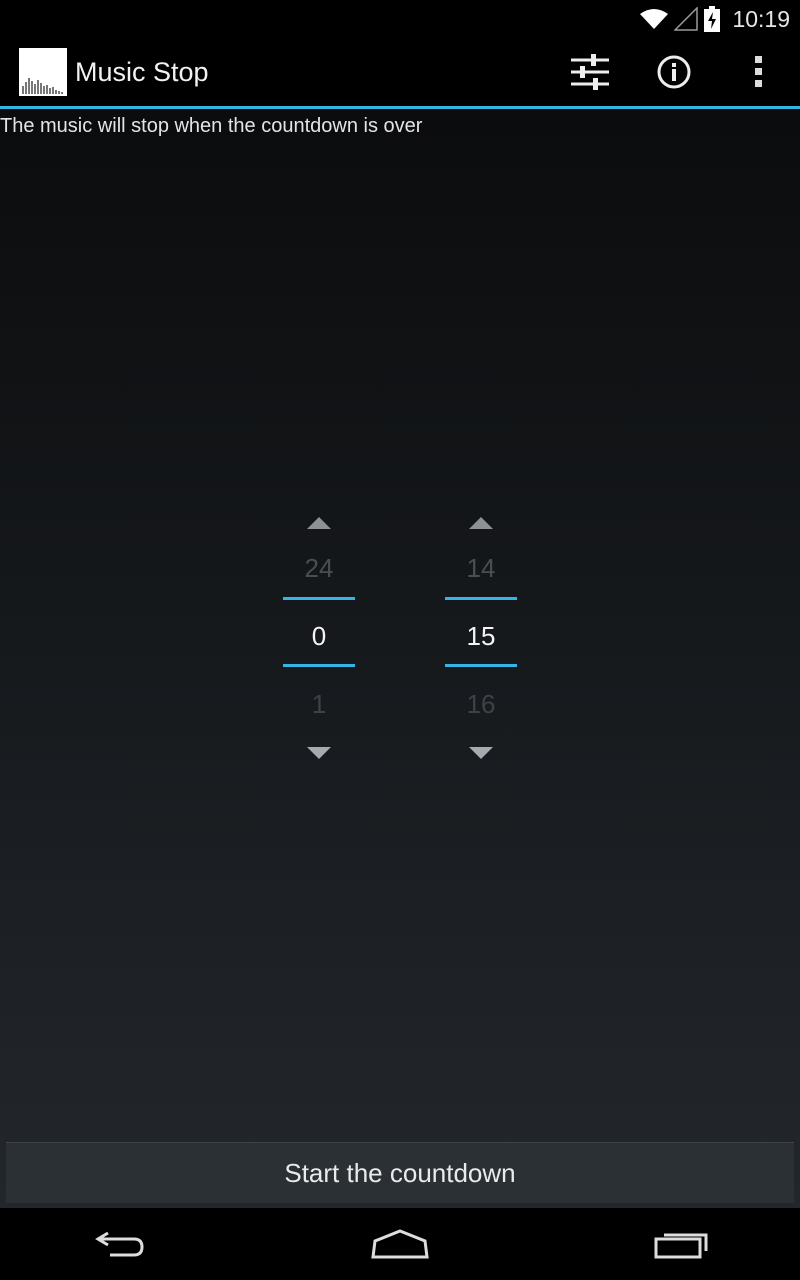 Image resolution: width=800 pixels, height=1280 pixels. Describe the element at coordinates (400, 19) in the screenshot. I see `status-bar: 10:19` at that location.